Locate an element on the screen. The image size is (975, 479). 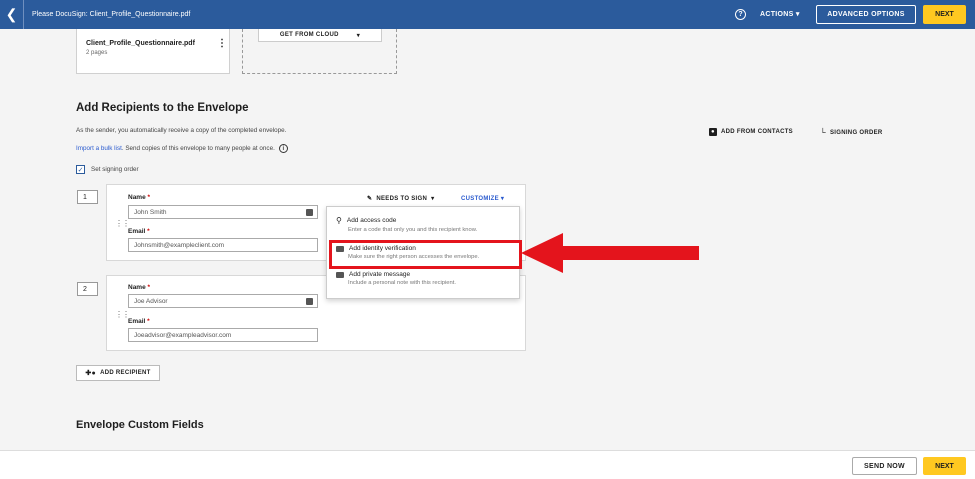
email-field: Joeadvisor@exampleadvisor.com is located at coordinates (223, 335).